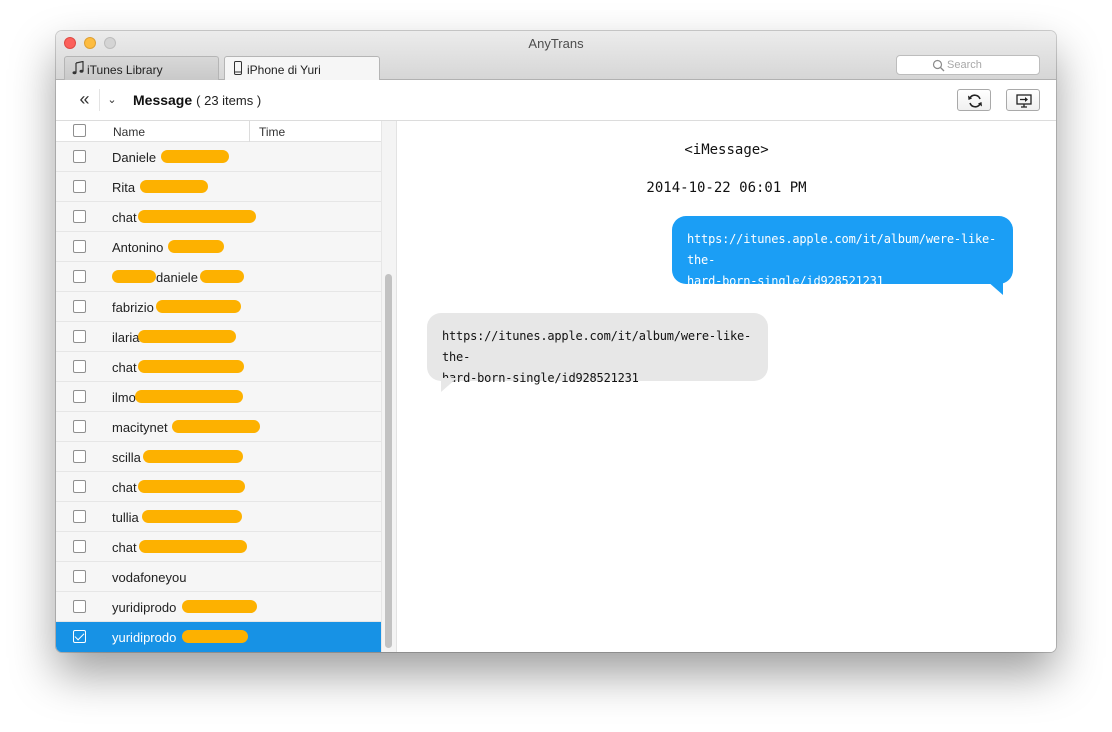  I want to click on export-to-computer-icon, so click(1024, 101).